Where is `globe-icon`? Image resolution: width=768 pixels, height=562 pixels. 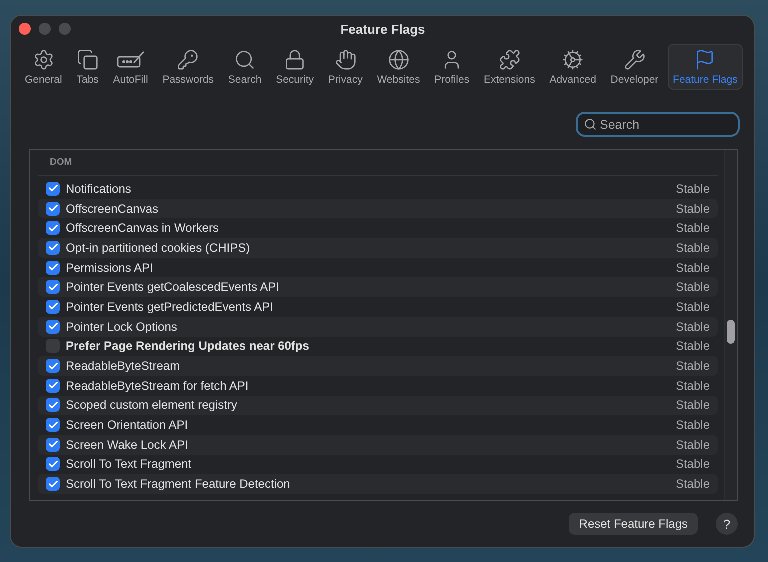 globe-icon is located at coordinates (399, 60).